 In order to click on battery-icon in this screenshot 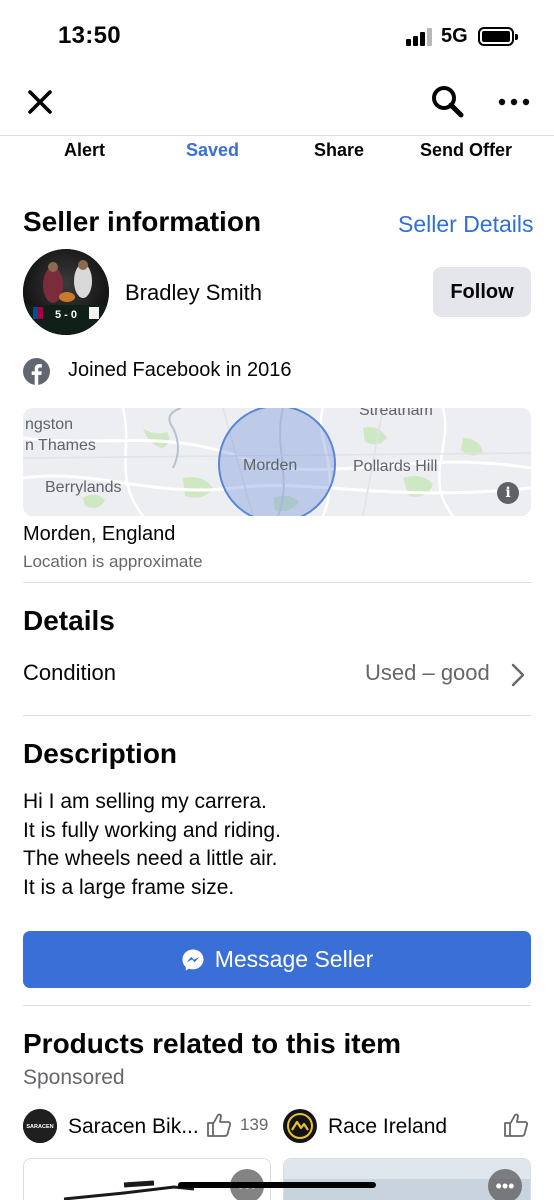, I will do `click(498, 36)`.